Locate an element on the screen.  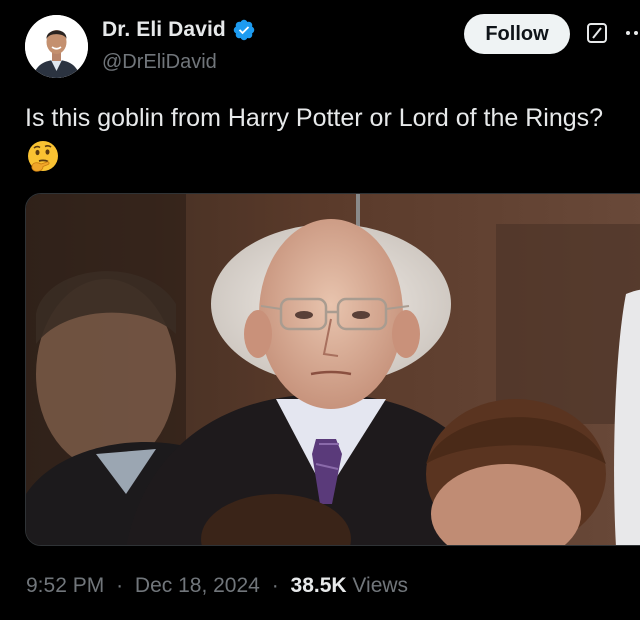
views-count: 38.5K is located at coordinates (319, 585).